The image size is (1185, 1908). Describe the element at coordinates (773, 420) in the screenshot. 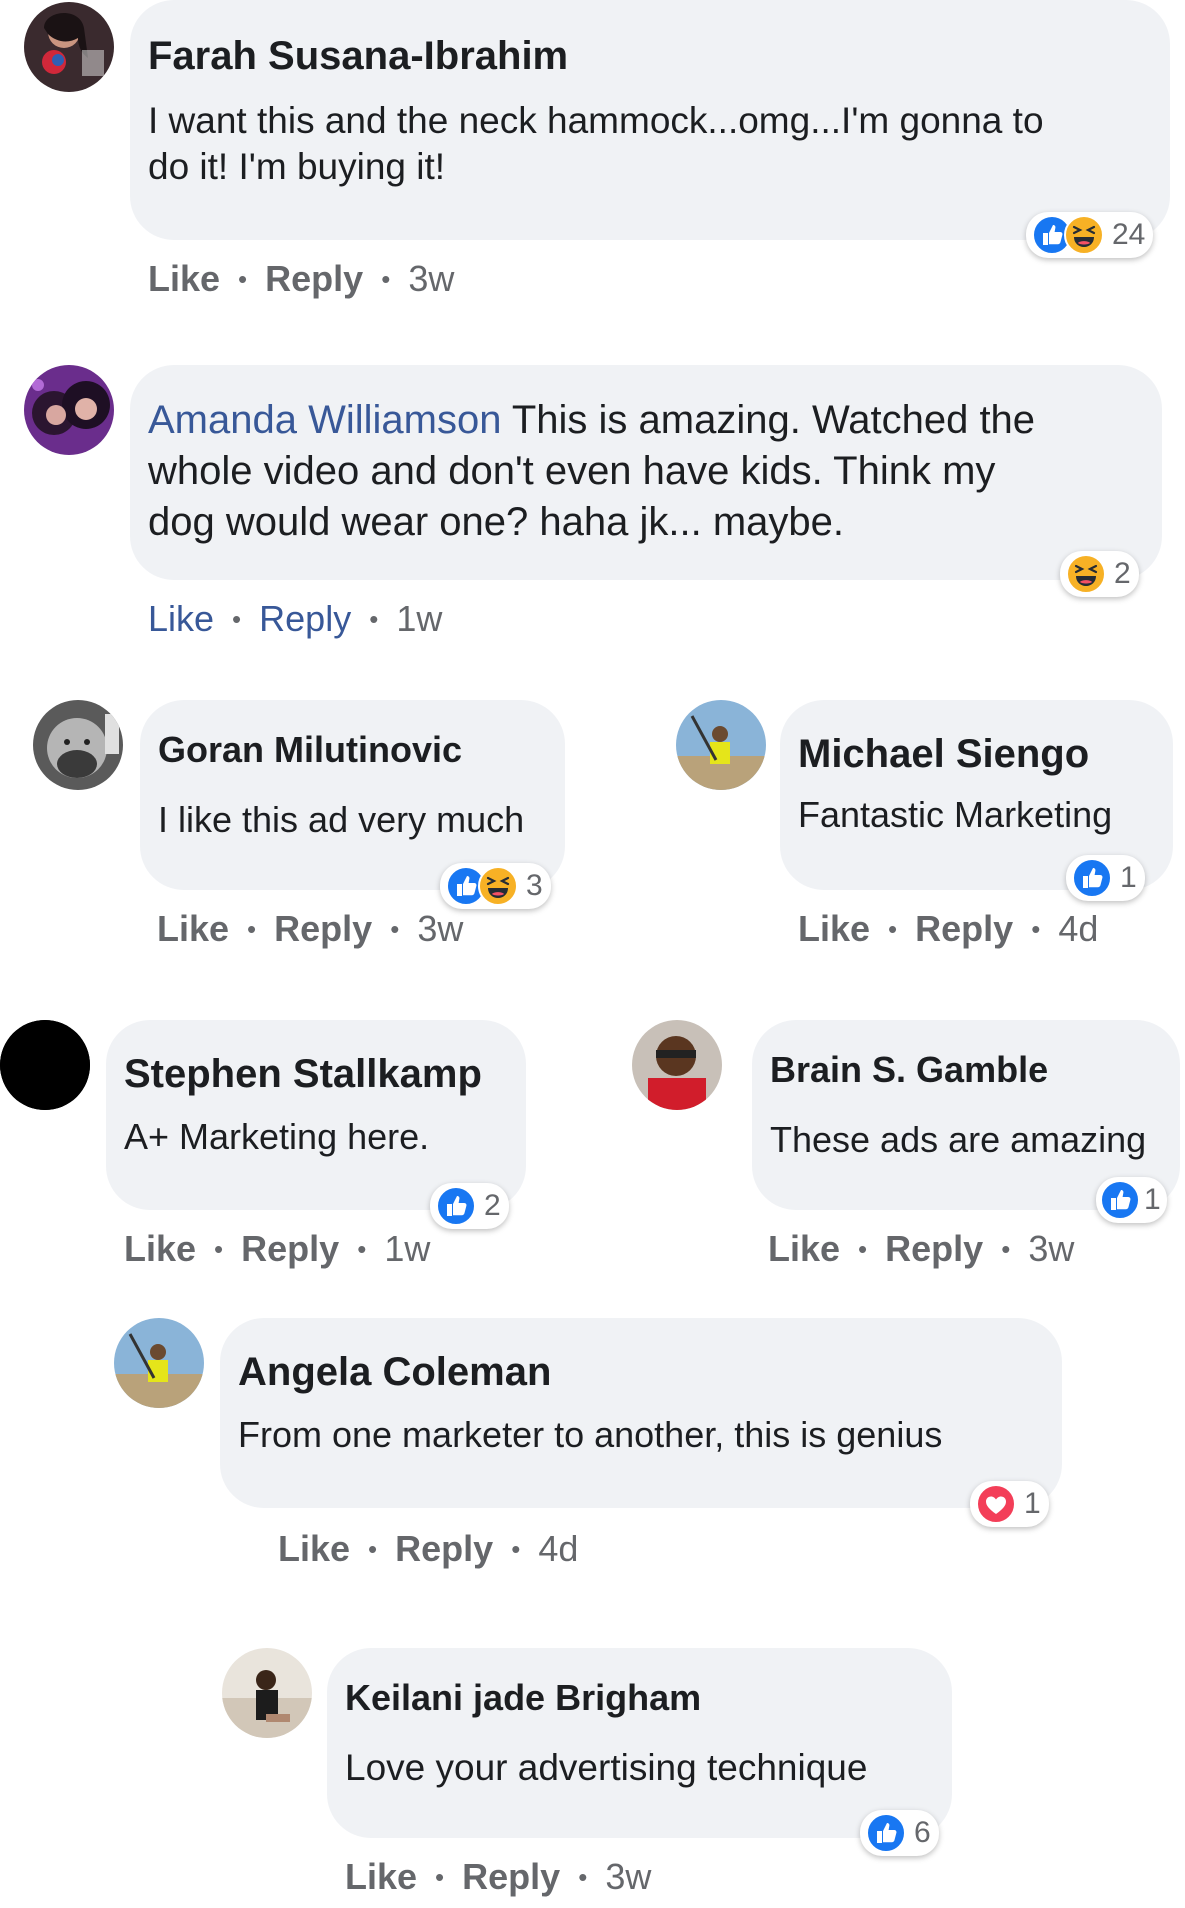

I see `comment-text-line: This is amazing. Watched the` at that location.